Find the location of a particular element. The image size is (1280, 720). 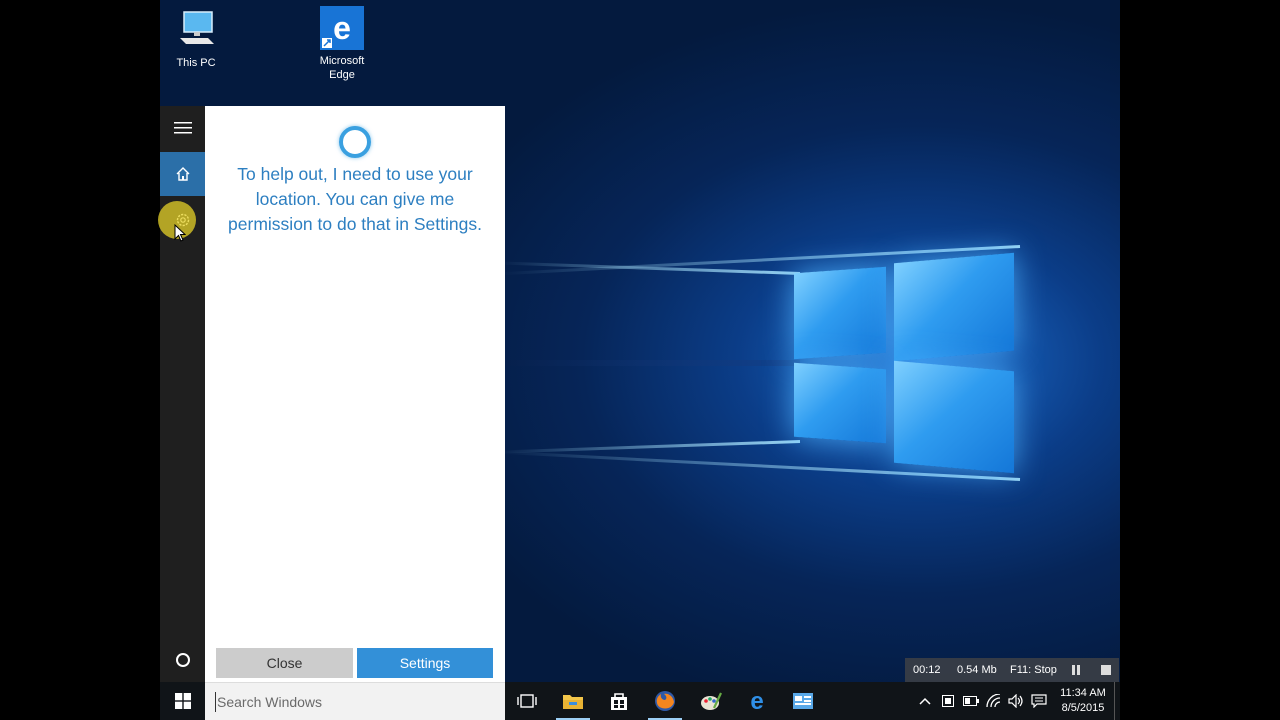

speaker-icon is located at coordinates (1015, 701).